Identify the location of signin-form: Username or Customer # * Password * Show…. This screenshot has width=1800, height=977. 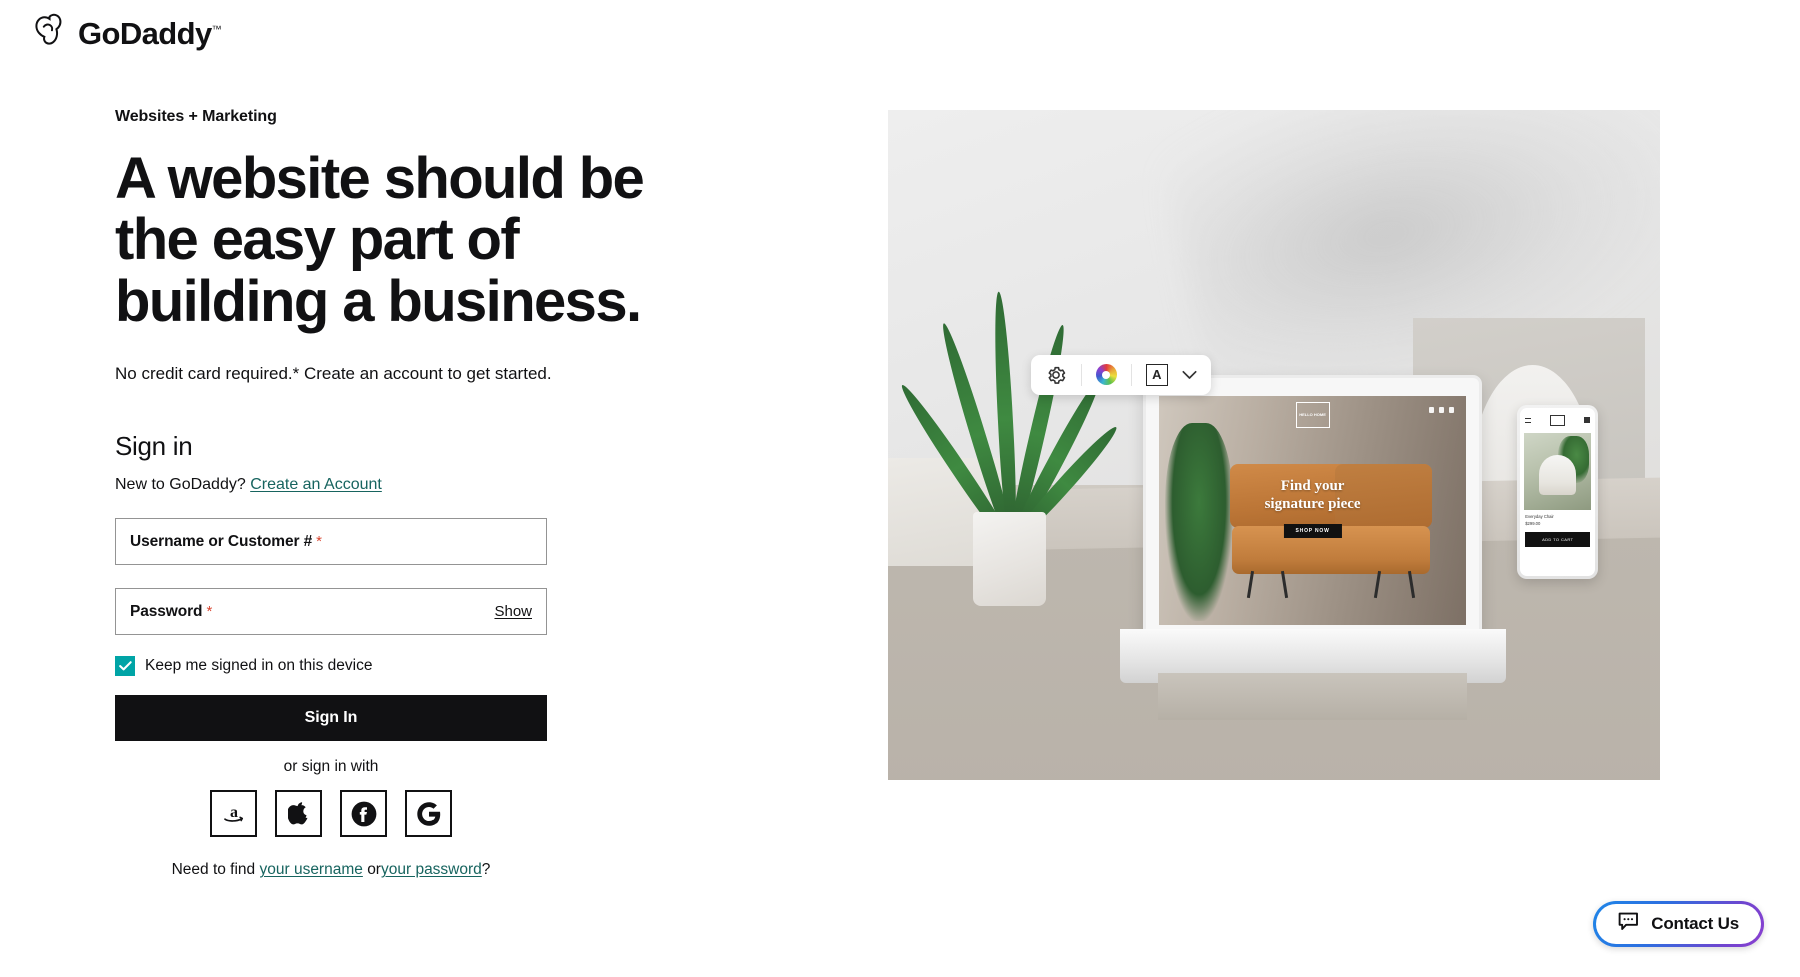
(331, 698).